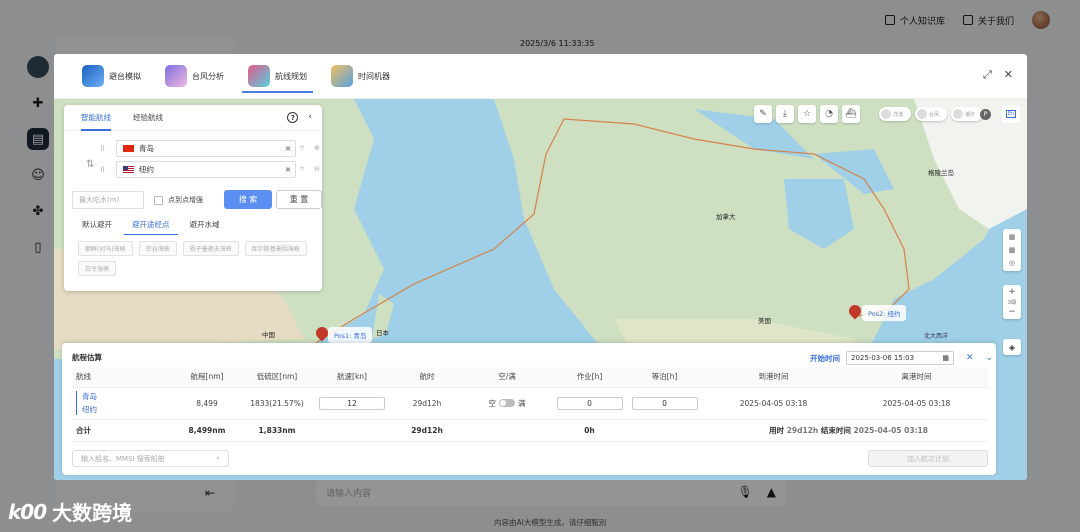  Describe the element at coordinates (218, 458) in the screenshot. I see `search-icon: ⌕` at that location.